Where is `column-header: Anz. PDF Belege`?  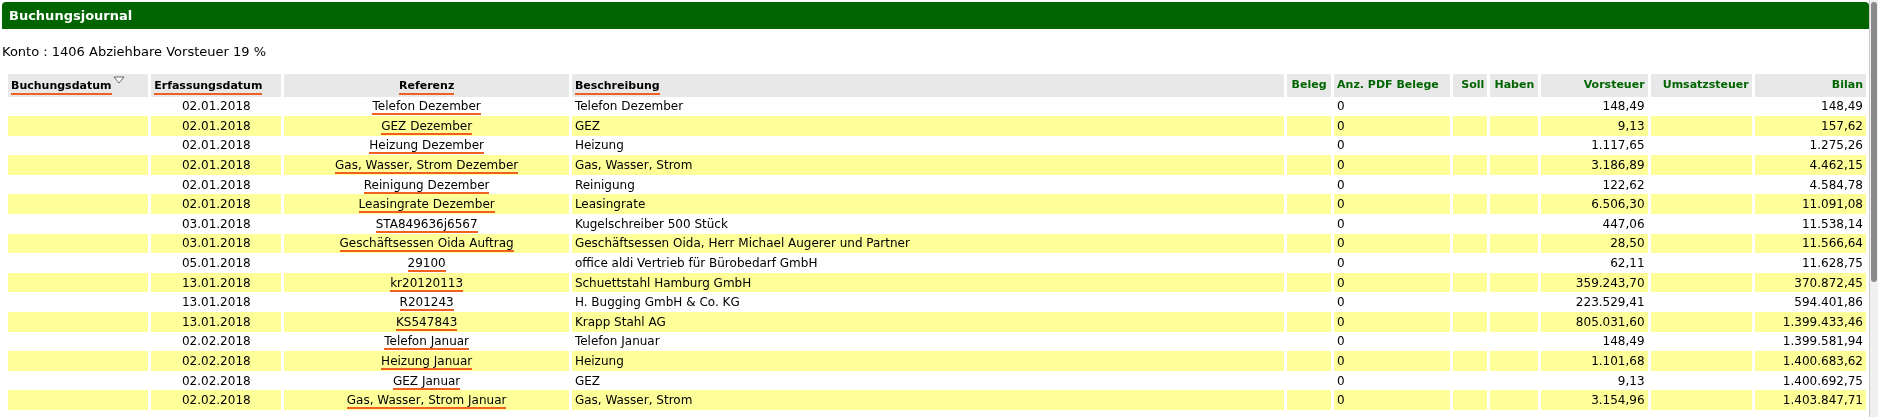
column-header: Anz. PDF Belege is located at coordinates (1388, 84).